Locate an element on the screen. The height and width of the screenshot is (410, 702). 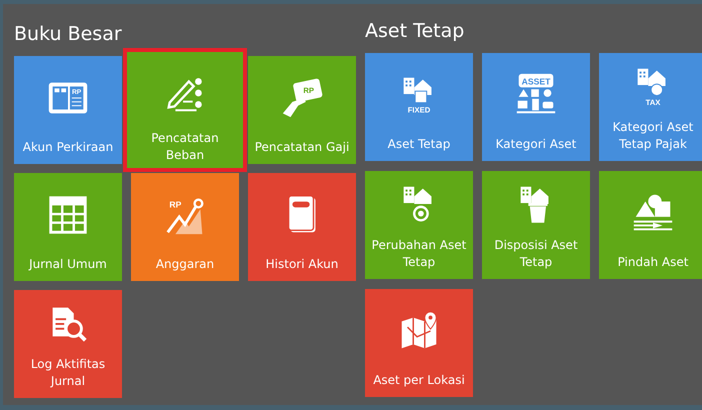
menu-tile: RP Pencatatan Gaji is located at coordinates (302, 110).